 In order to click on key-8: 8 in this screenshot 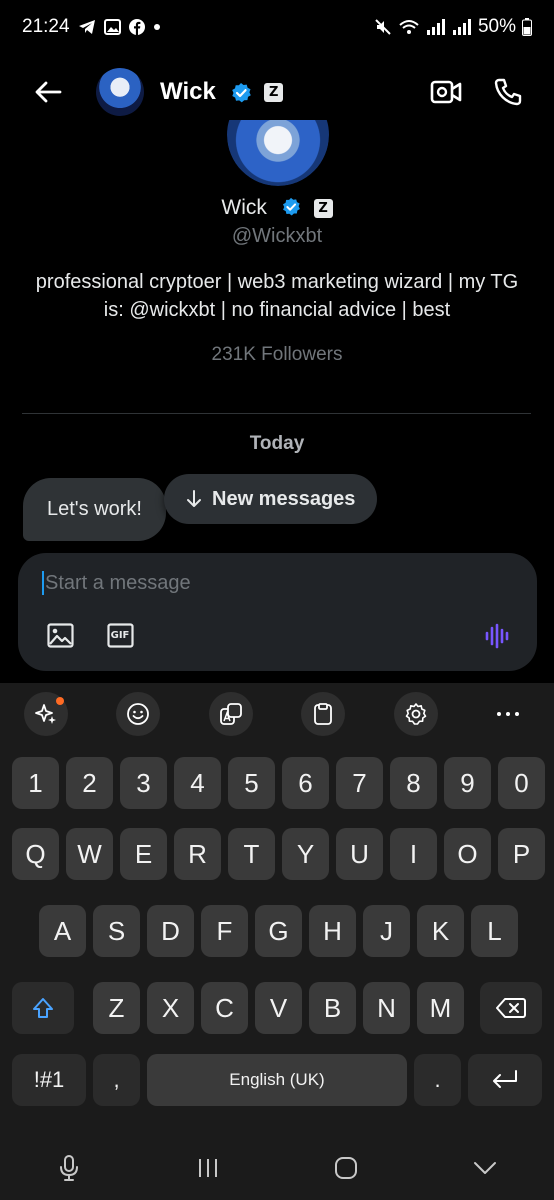, I will do `click(413, 783)`.